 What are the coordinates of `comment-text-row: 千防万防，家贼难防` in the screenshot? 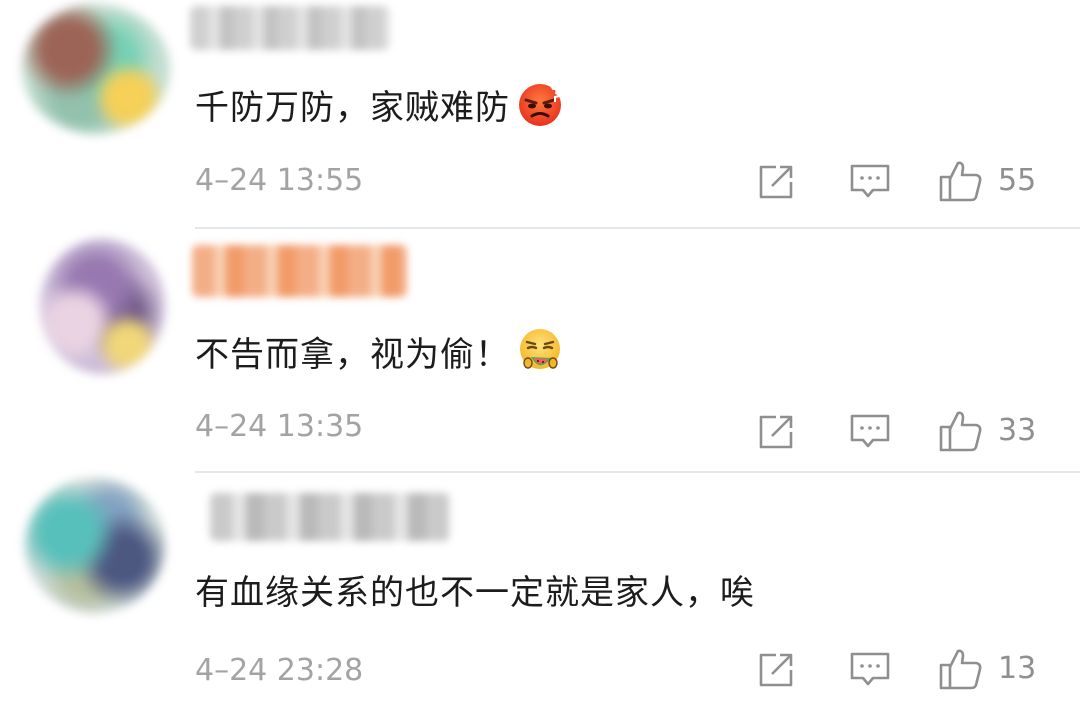 It's located at (379, 109).